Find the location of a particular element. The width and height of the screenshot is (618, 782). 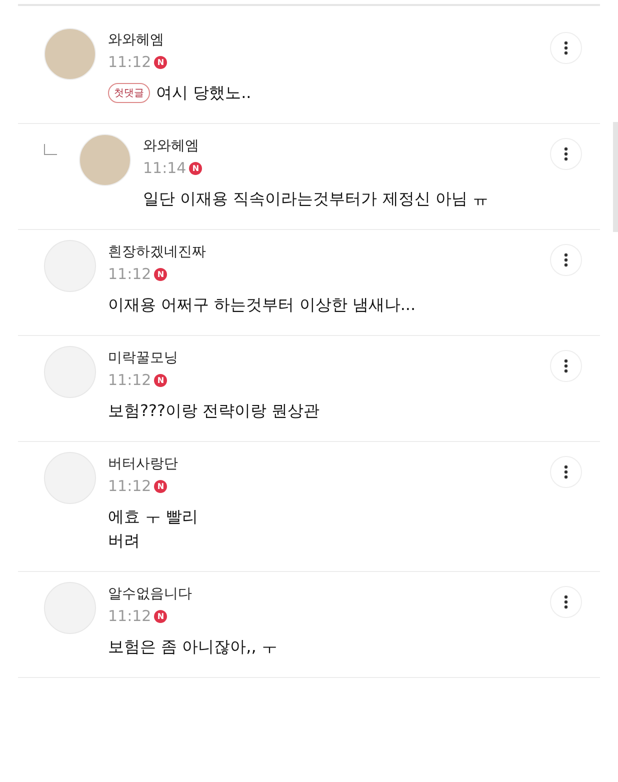

author-name: 흰장하겠네진짜 is located at coordinates (323, 252).